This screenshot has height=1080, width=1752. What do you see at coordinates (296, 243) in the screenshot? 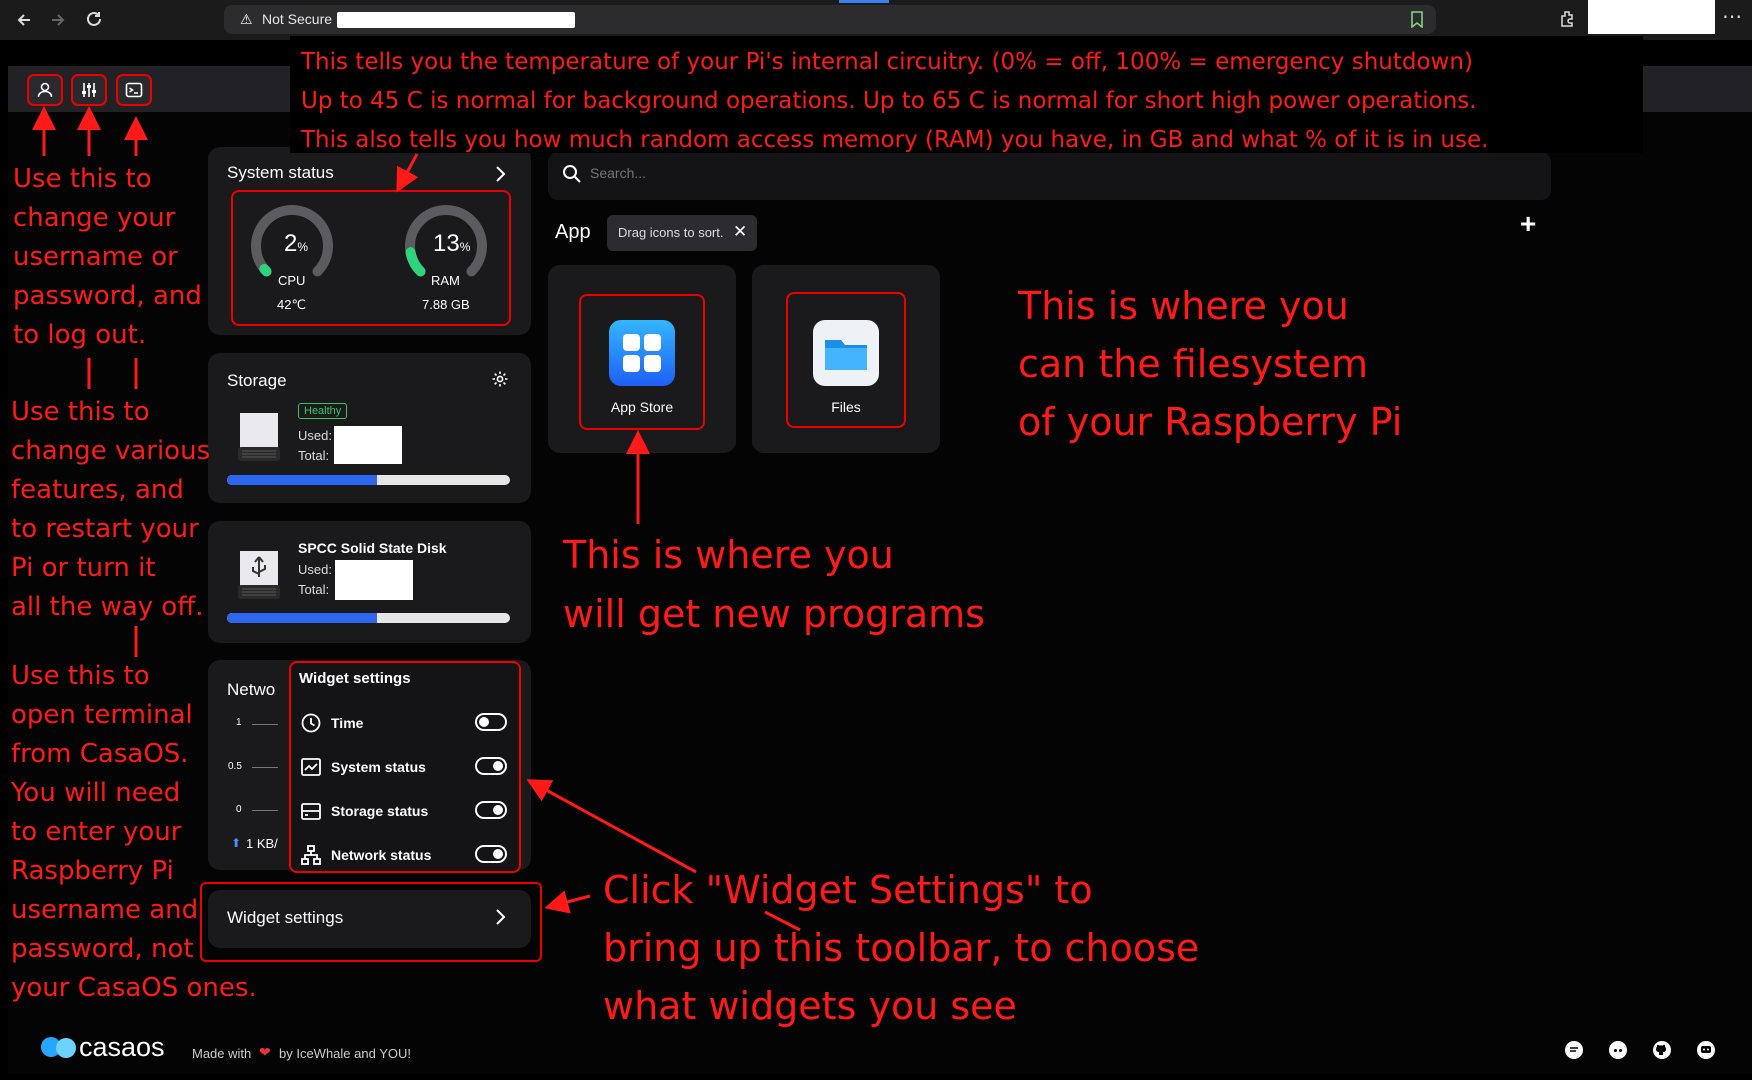
I see `cpu-percent-value: 2%` at bounding box center [296, 243].